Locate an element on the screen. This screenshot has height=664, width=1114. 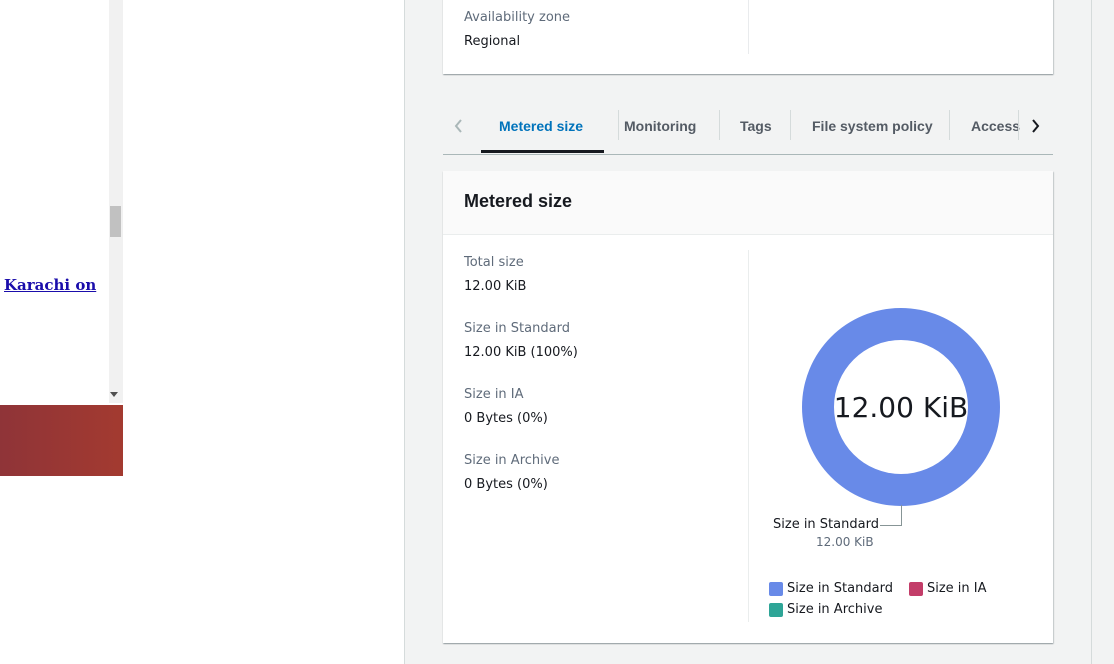
background-link: Karachi on is located at coordinates (50, 285).